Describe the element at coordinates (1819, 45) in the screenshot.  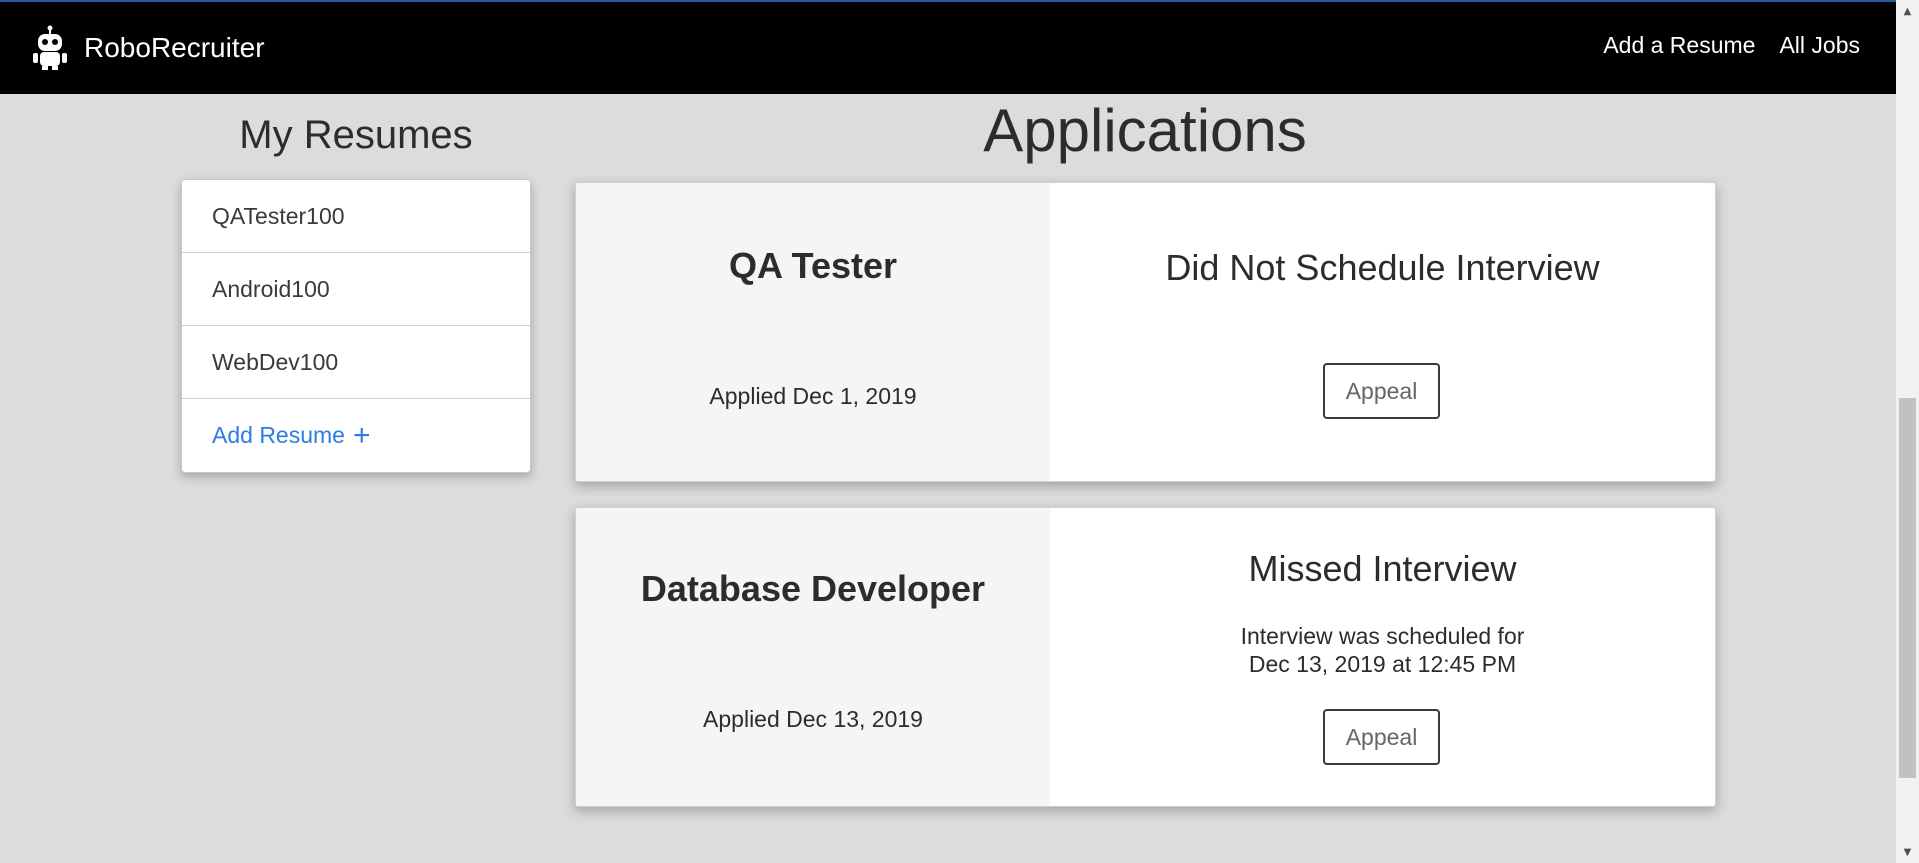
I see `nav-link-all-jobs: All Jobs` at that location.